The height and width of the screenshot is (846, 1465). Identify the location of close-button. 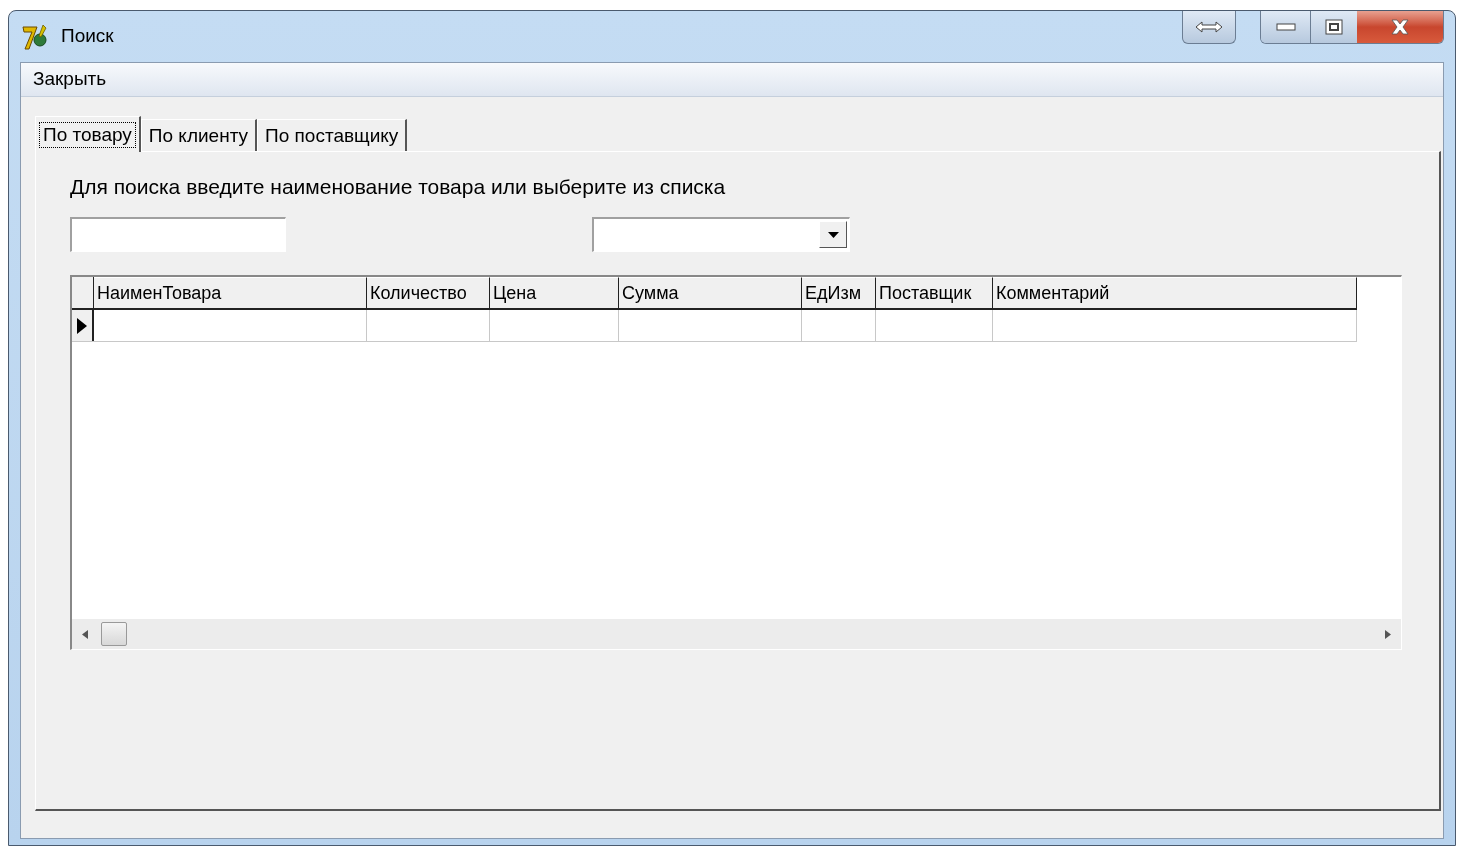
(1400, 27).